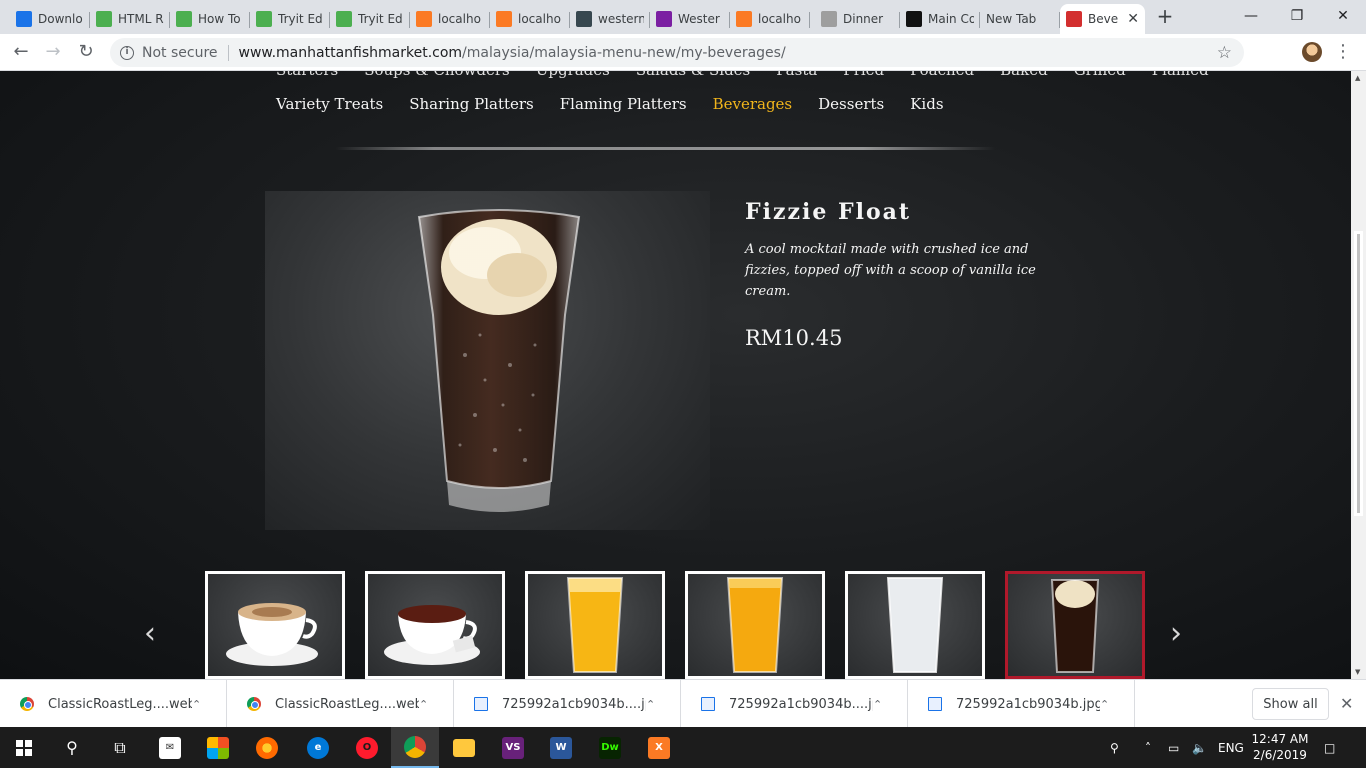 This screenshot has width=1366, height=768. Describe the element at coordinates (1133, 19) in the screenshot. I see `close-tab-icon: ✕` at that location.